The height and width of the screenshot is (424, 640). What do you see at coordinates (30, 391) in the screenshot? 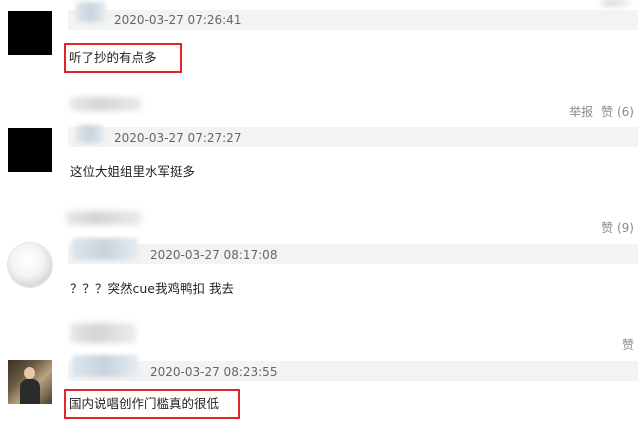
I see `avatar-photo-body` at bounding box center [30, 391].